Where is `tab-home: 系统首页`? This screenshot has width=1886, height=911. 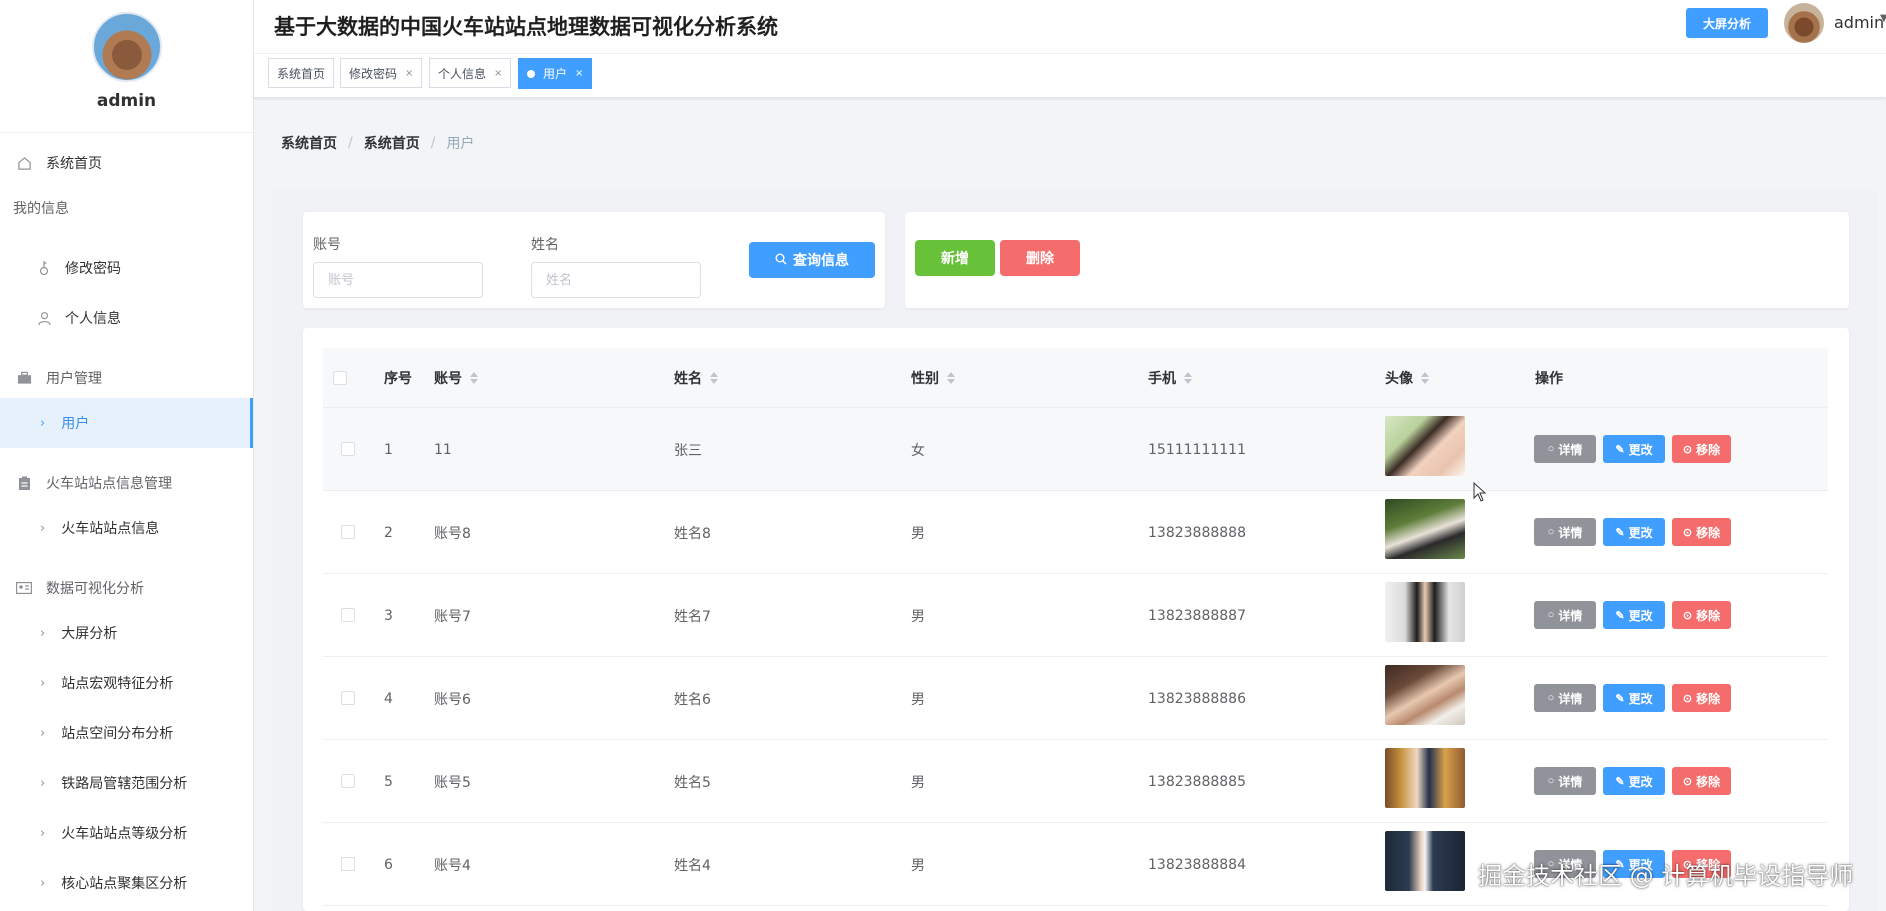 tab-home: 系统首页 is located at coordinates (301, 73).